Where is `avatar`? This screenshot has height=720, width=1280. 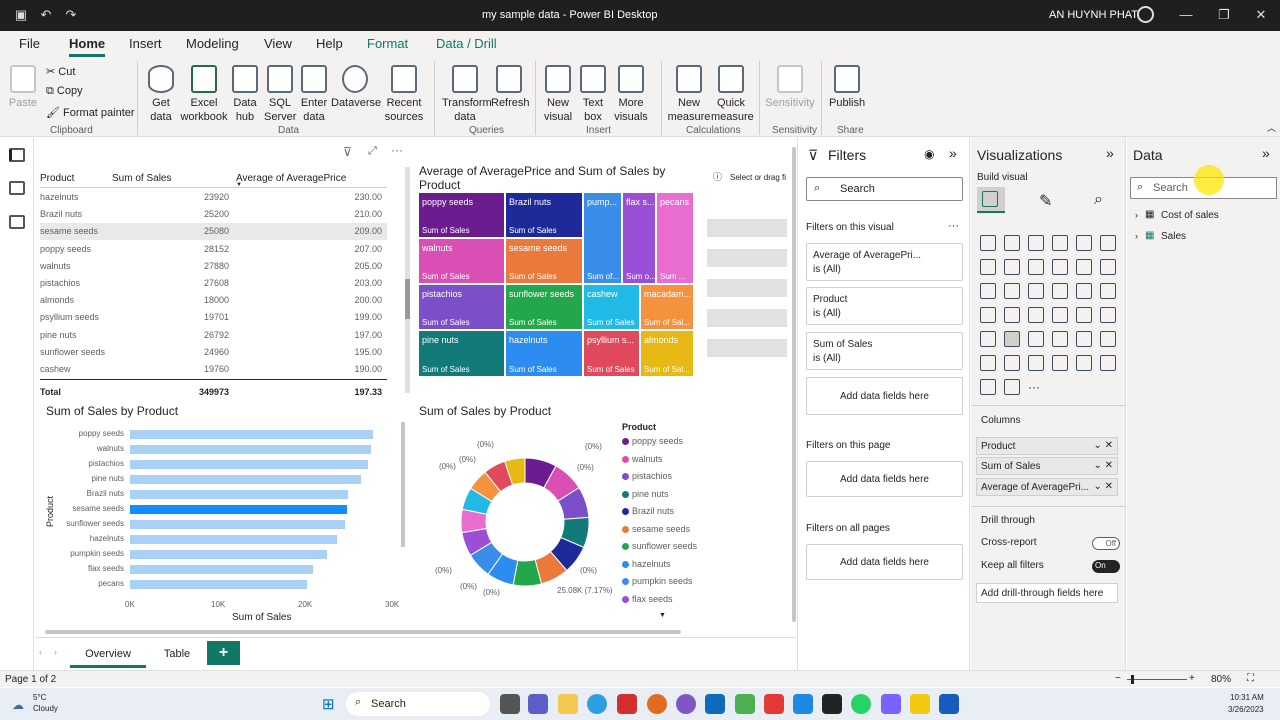 avatar is located at coordinates (1145, 14).